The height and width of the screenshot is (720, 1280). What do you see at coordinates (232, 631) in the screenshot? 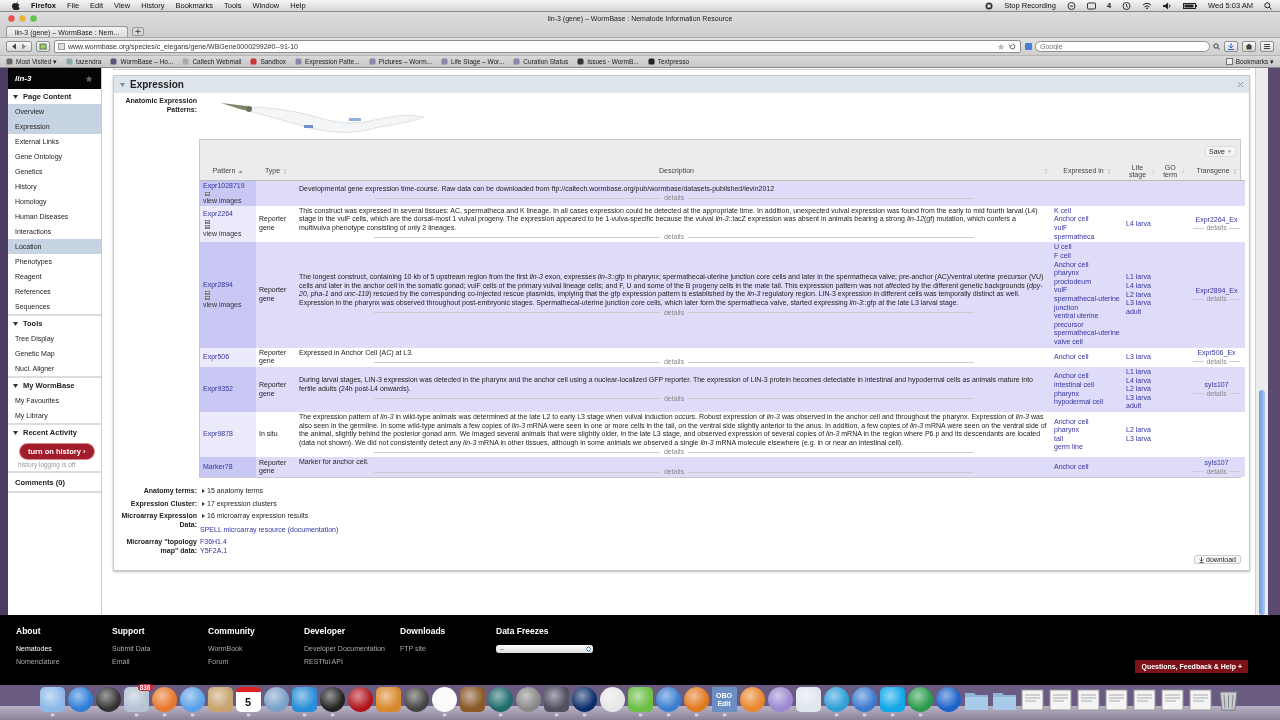
I see `footer-heading: Community` at bounding box center [232, 631].